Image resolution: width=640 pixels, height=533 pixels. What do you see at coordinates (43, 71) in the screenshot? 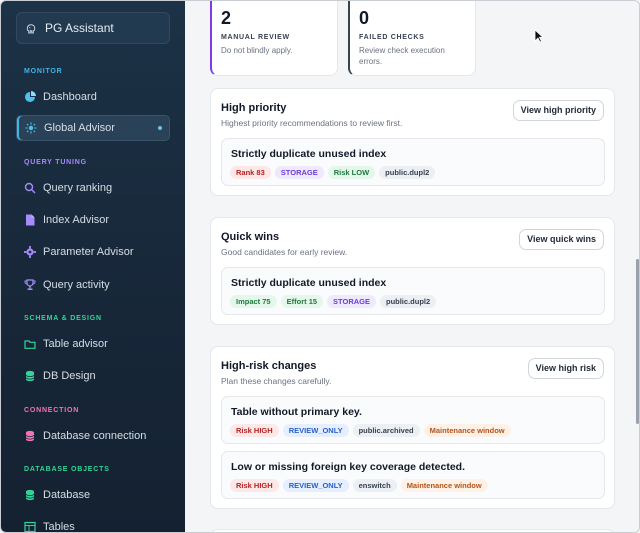
I see `section-label-monitor: MONITOR` at bounding box center [43, 71].